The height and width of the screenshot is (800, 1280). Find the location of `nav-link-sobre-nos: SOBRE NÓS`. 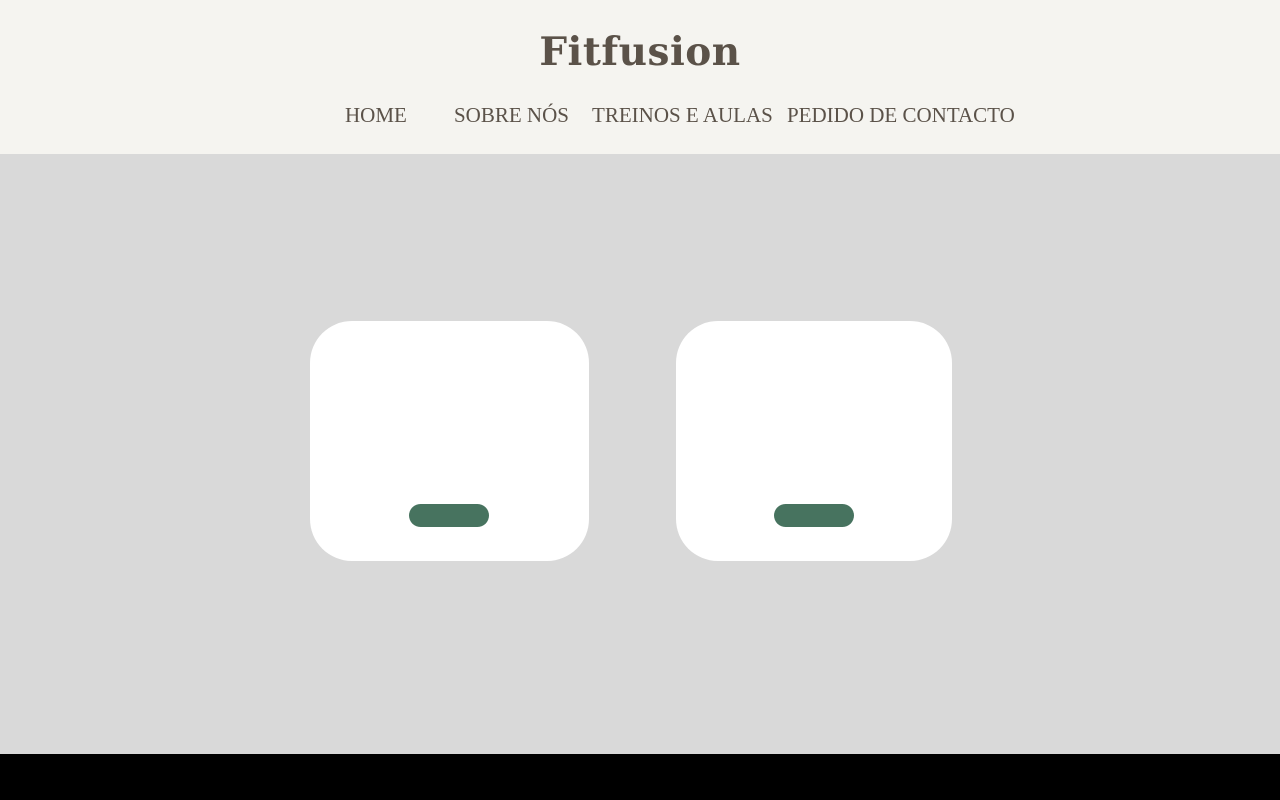

nav-link-sobre-nos: SOBRE NÓS is located at coordinates (511, 115).